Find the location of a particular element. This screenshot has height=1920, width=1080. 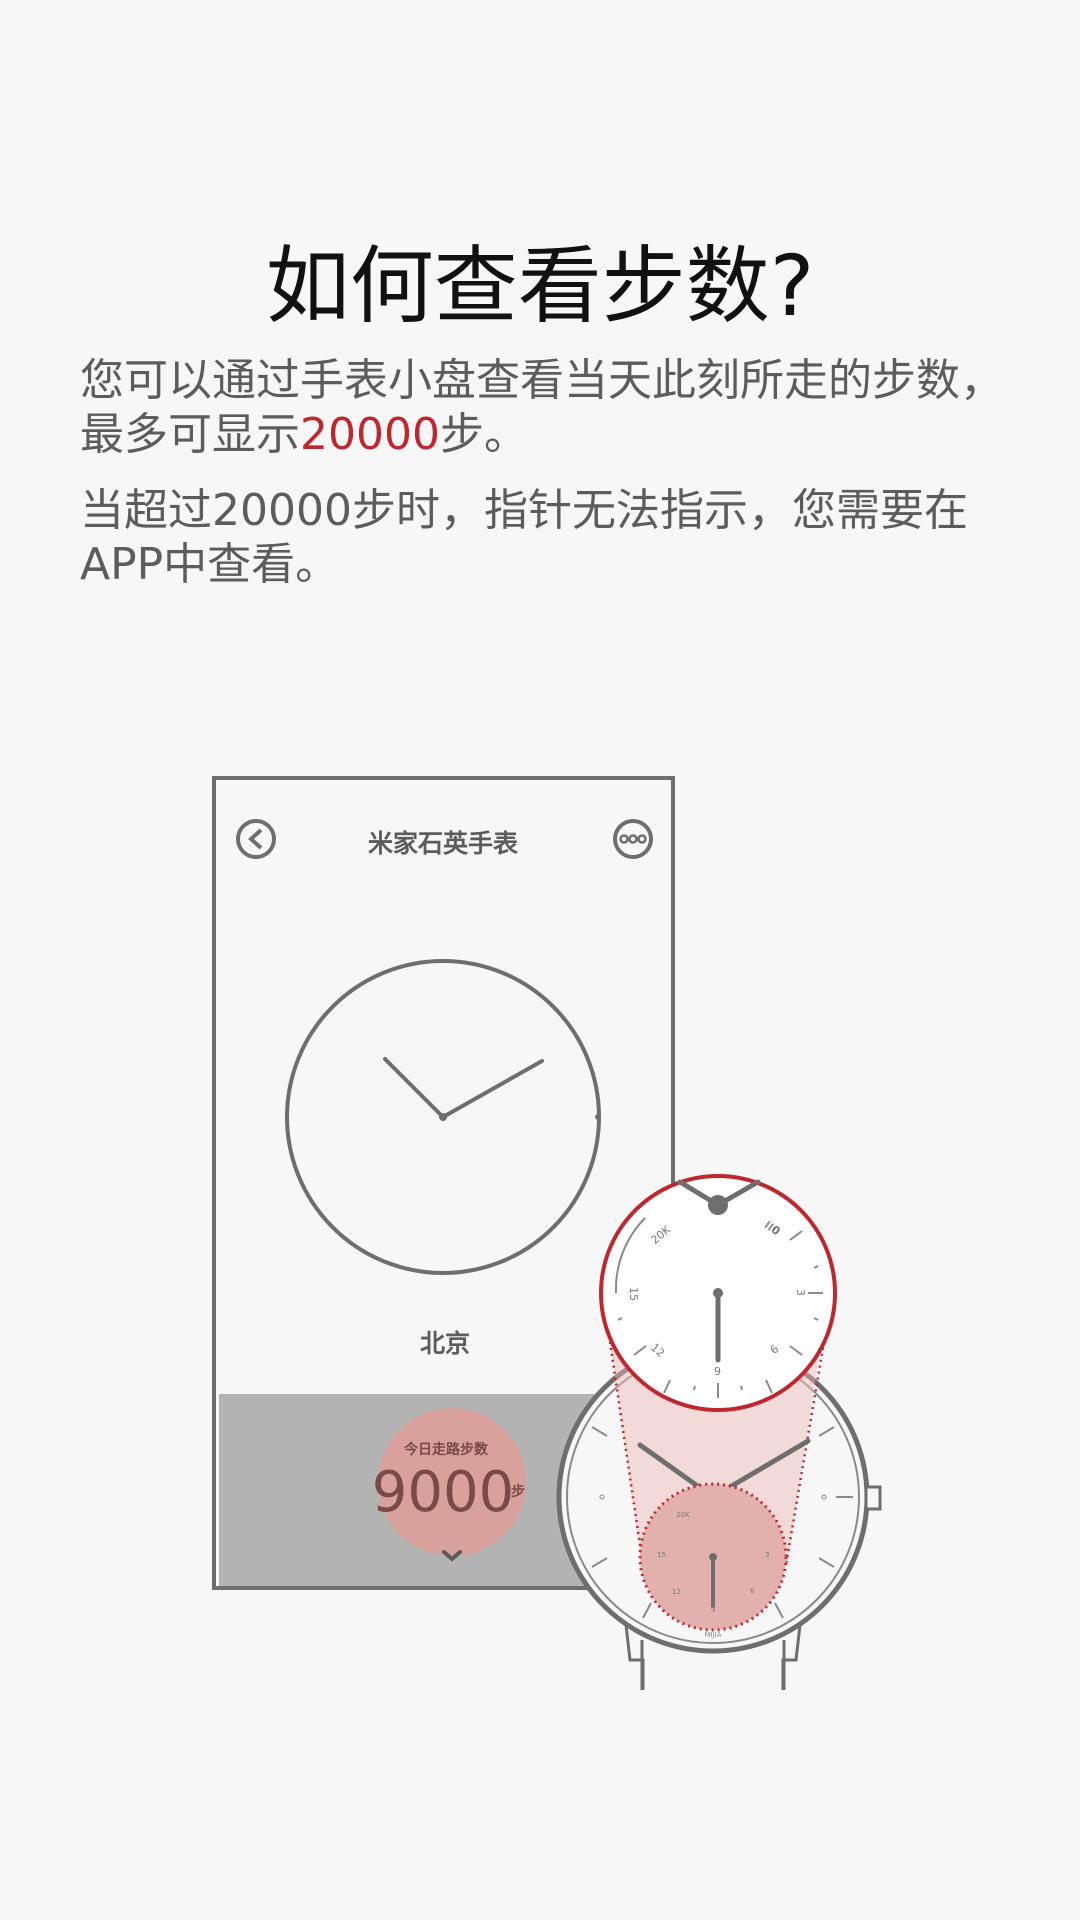

watch-subdial-label-15: 15 is located at coordinates (661, 1555).